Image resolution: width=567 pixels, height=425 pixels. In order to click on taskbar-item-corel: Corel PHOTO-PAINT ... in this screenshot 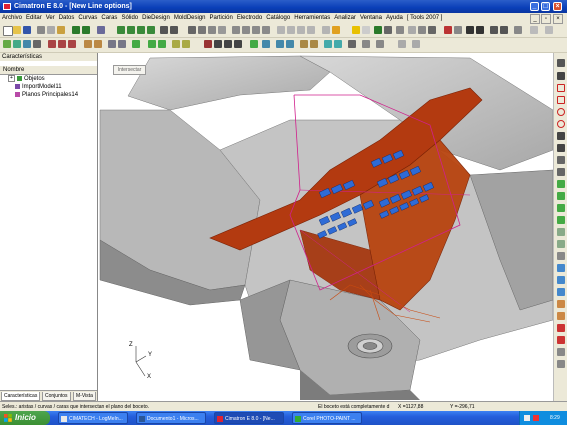, I will do `click(327, 418)`.